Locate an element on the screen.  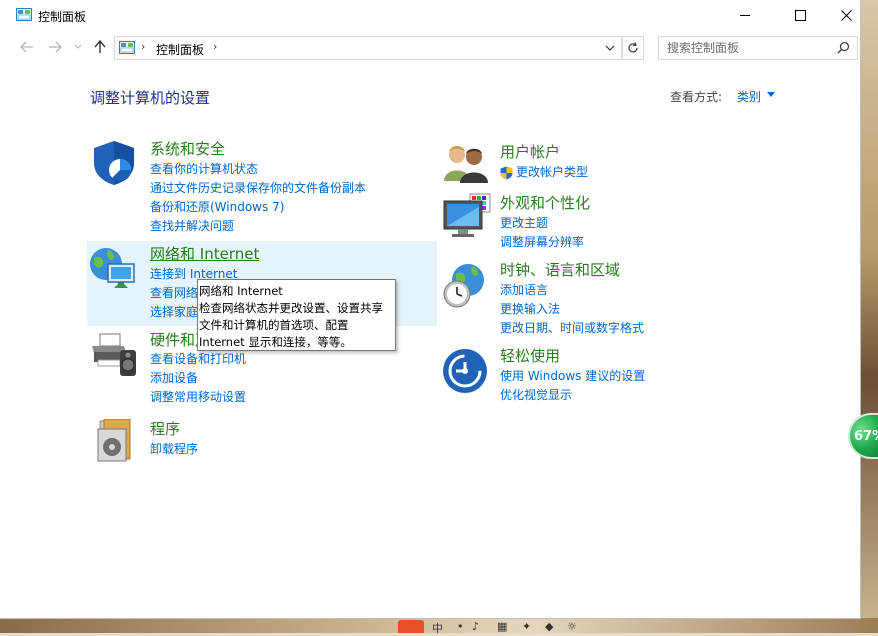
close-icon is located at coordinates (846, 15).